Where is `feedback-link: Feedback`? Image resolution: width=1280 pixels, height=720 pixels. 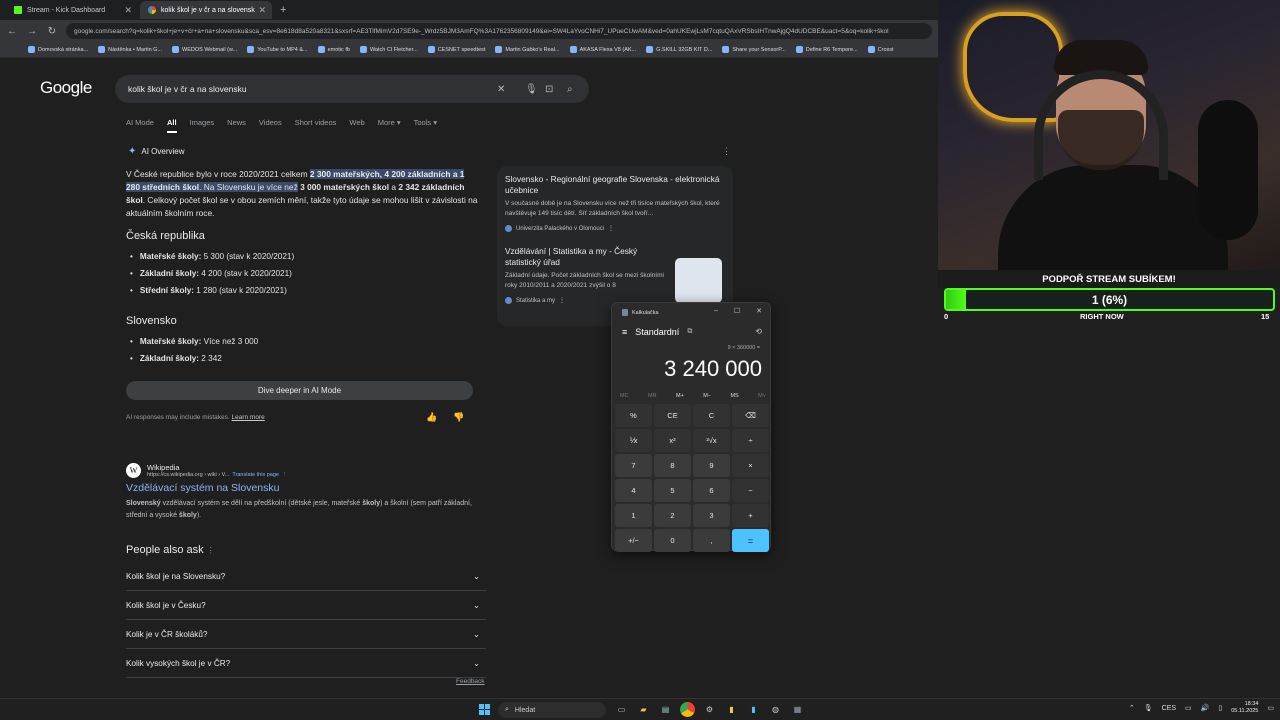
feedback-link: Feedback is located at coordinates (470, 681).